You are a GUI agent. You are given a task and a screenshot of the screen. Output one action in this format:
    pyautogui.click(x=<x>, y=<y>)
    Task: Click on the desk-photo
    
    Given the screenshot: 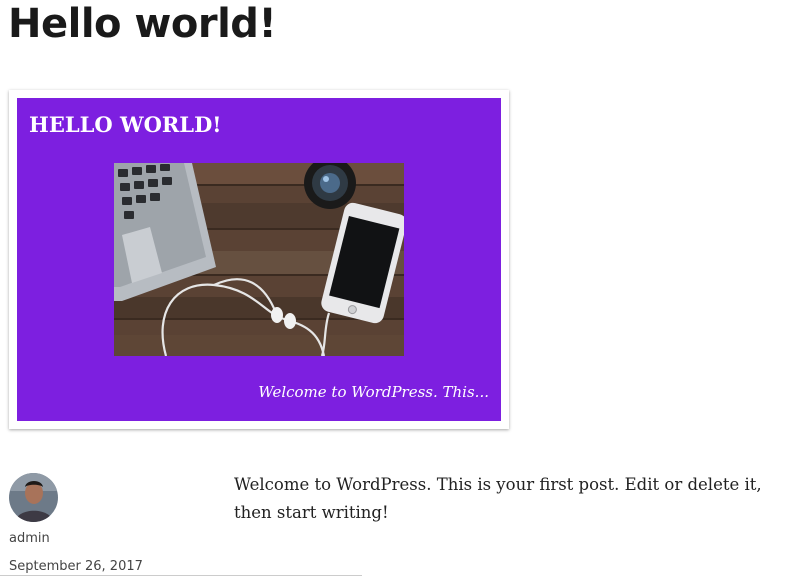 What is the action you would take?
    pyautogui.click(x=259, y=259)
    